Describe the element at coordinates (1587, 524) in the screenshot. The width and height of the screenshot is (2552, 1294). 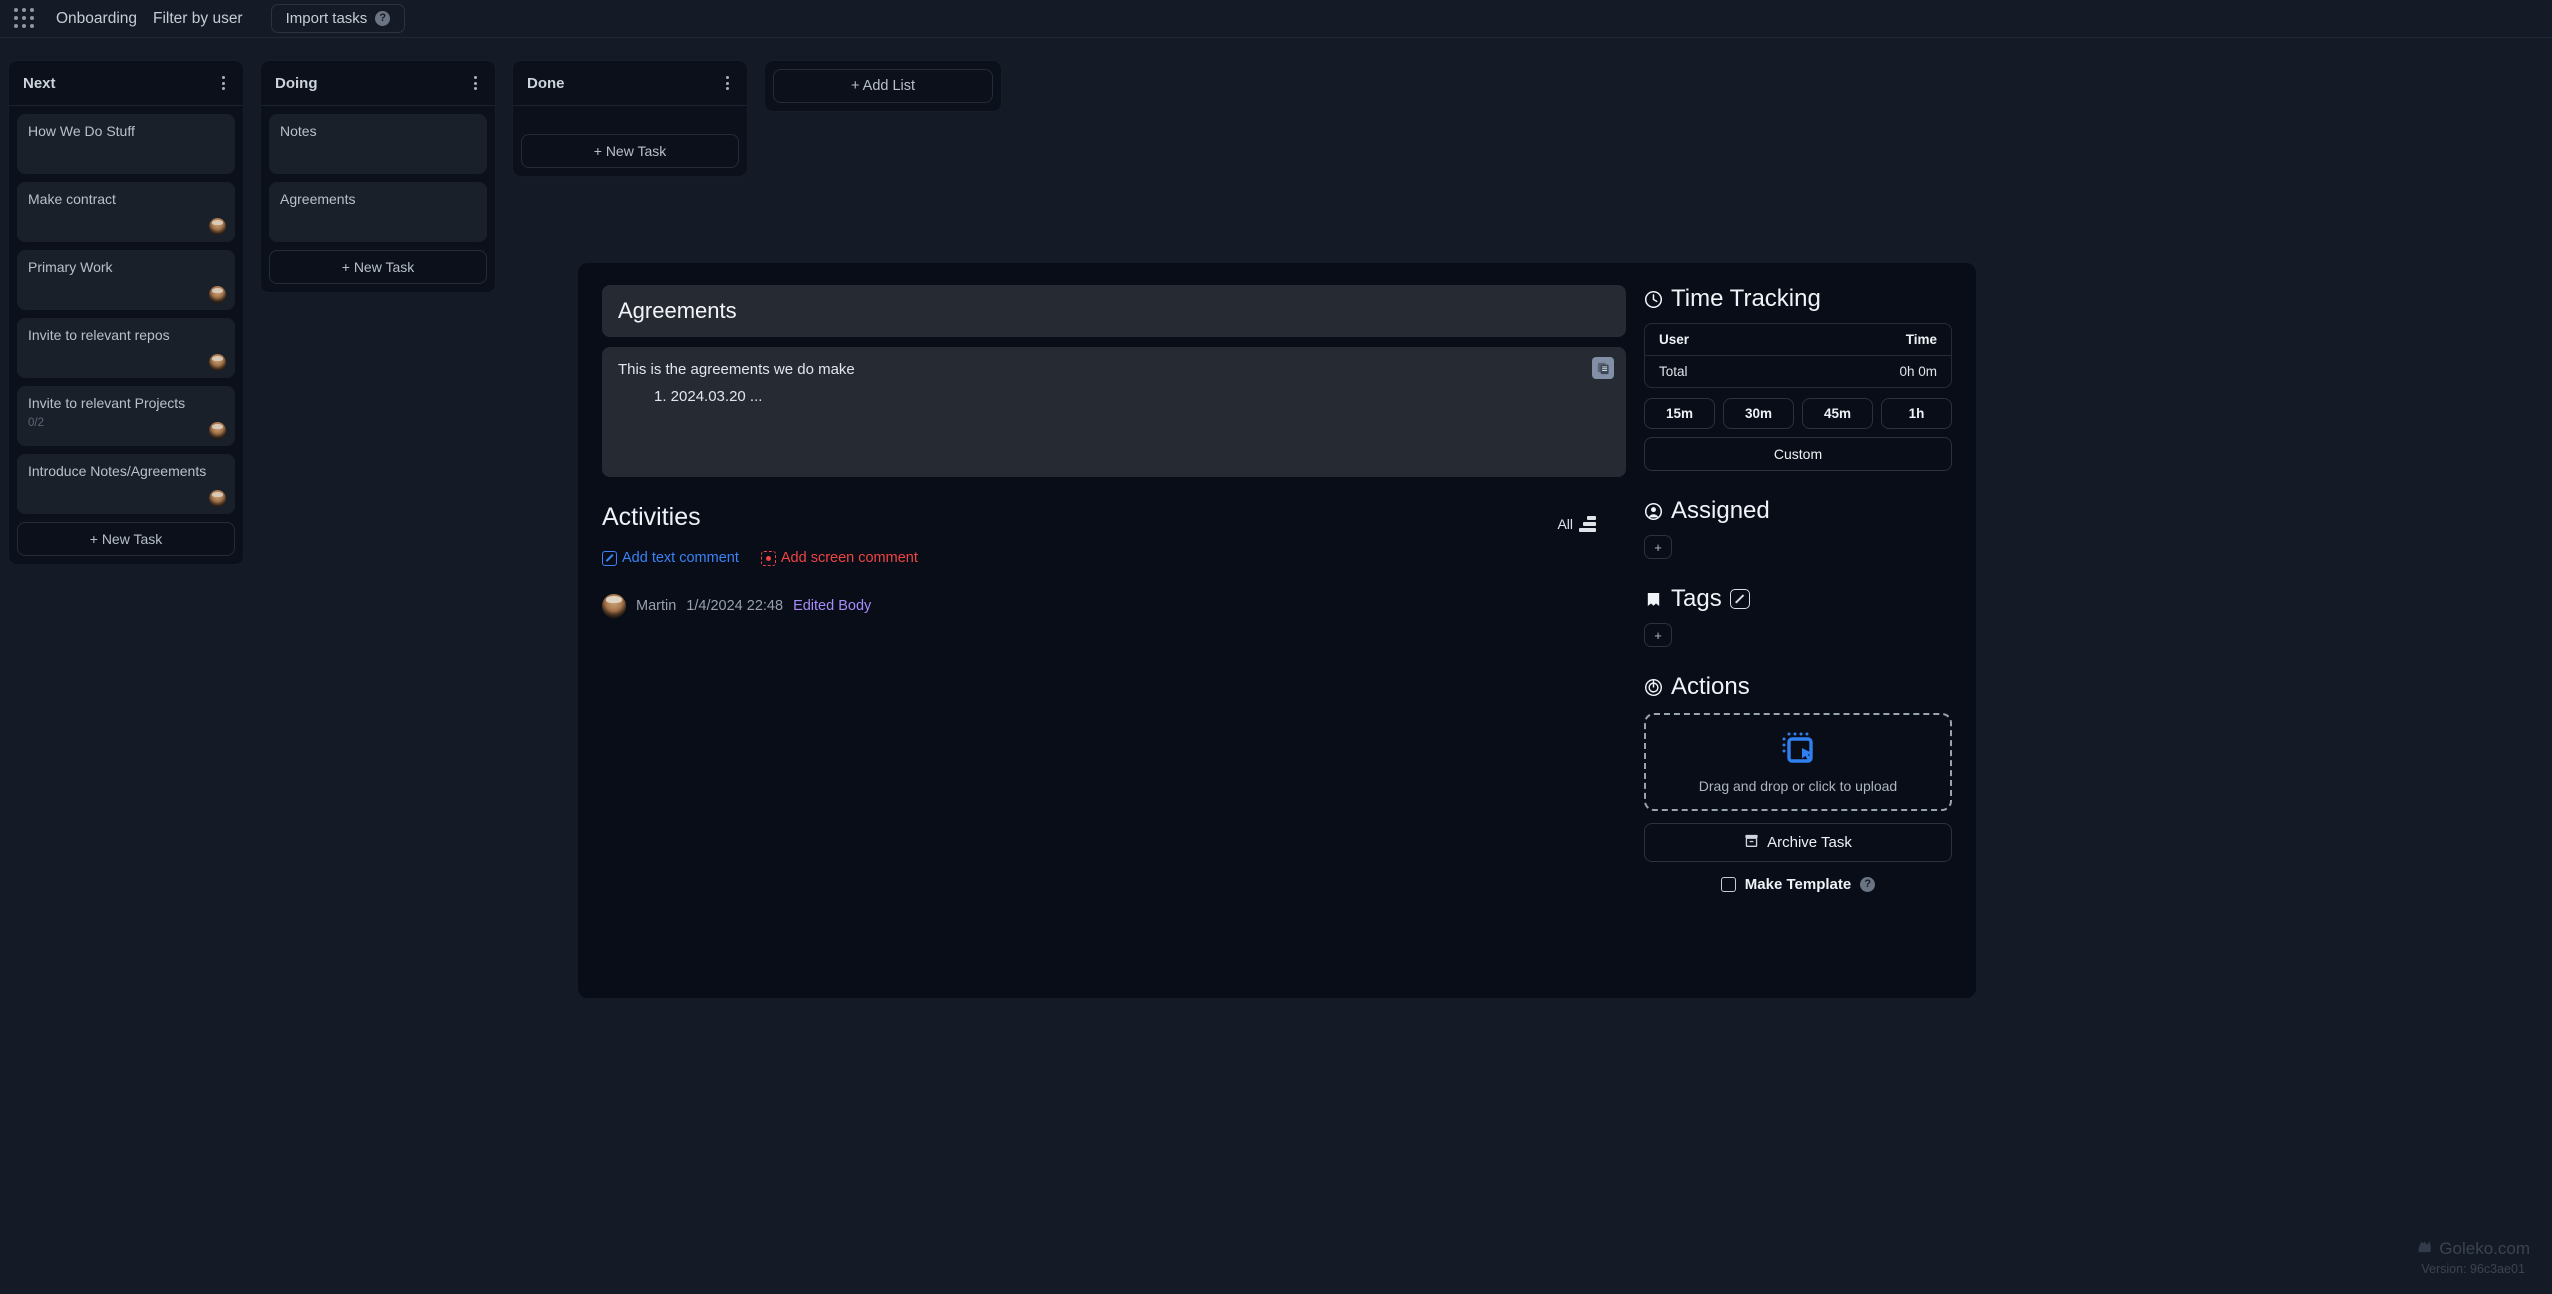
I see `sort-list-icon` at that location.